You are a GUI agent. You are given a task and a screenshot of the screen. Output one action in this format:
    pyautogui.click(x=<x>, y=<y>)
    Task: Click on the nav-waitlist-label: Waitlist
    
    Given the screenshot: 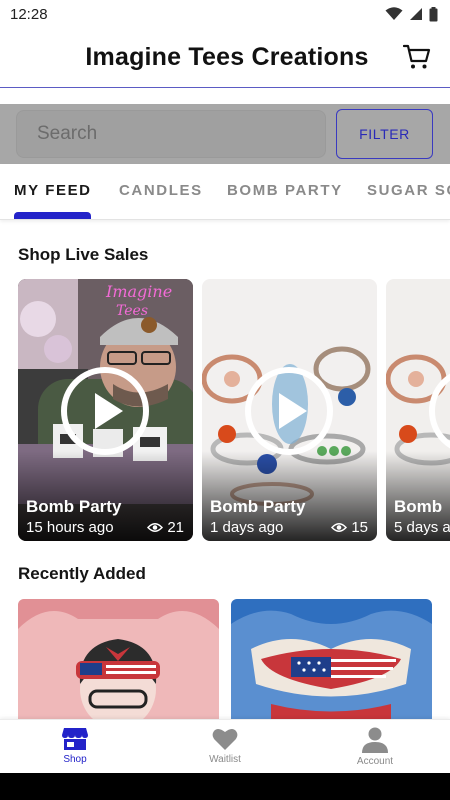 What is the action you would take?
    pyautogui.click(x=225, y=759)
    